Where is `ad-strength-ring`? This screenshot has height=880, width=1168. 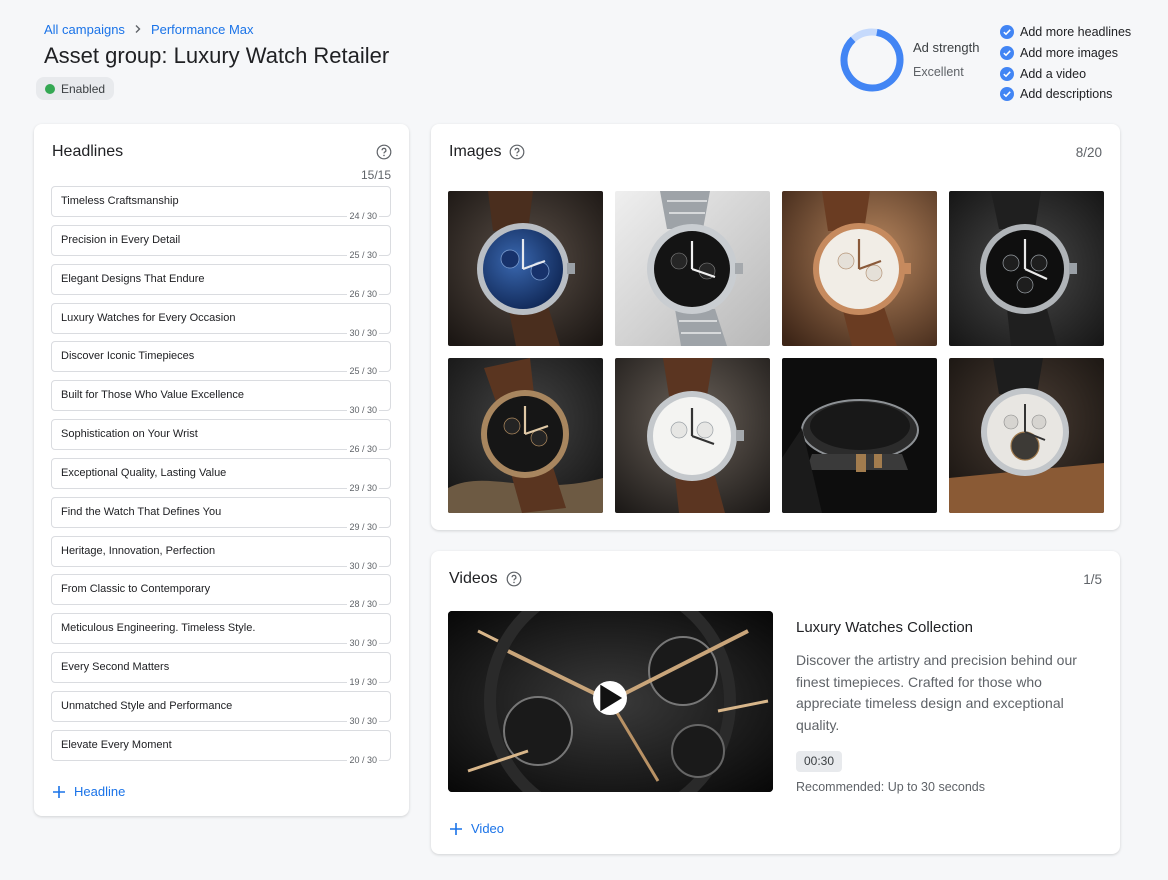
ad-strength-ring is located at coordinates (872, 60).